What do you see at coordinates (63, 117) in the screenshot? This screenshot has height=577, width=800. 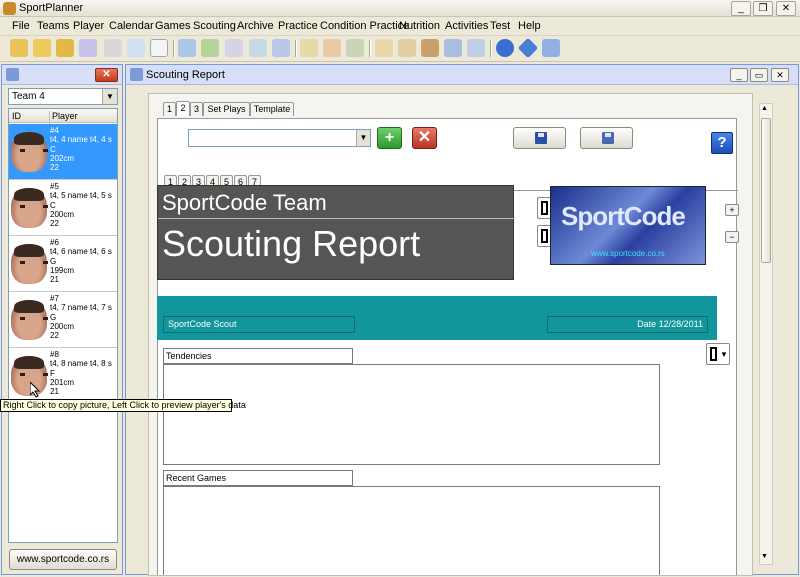 I see `column-header-player: Player` at bounding box center [63, 117].